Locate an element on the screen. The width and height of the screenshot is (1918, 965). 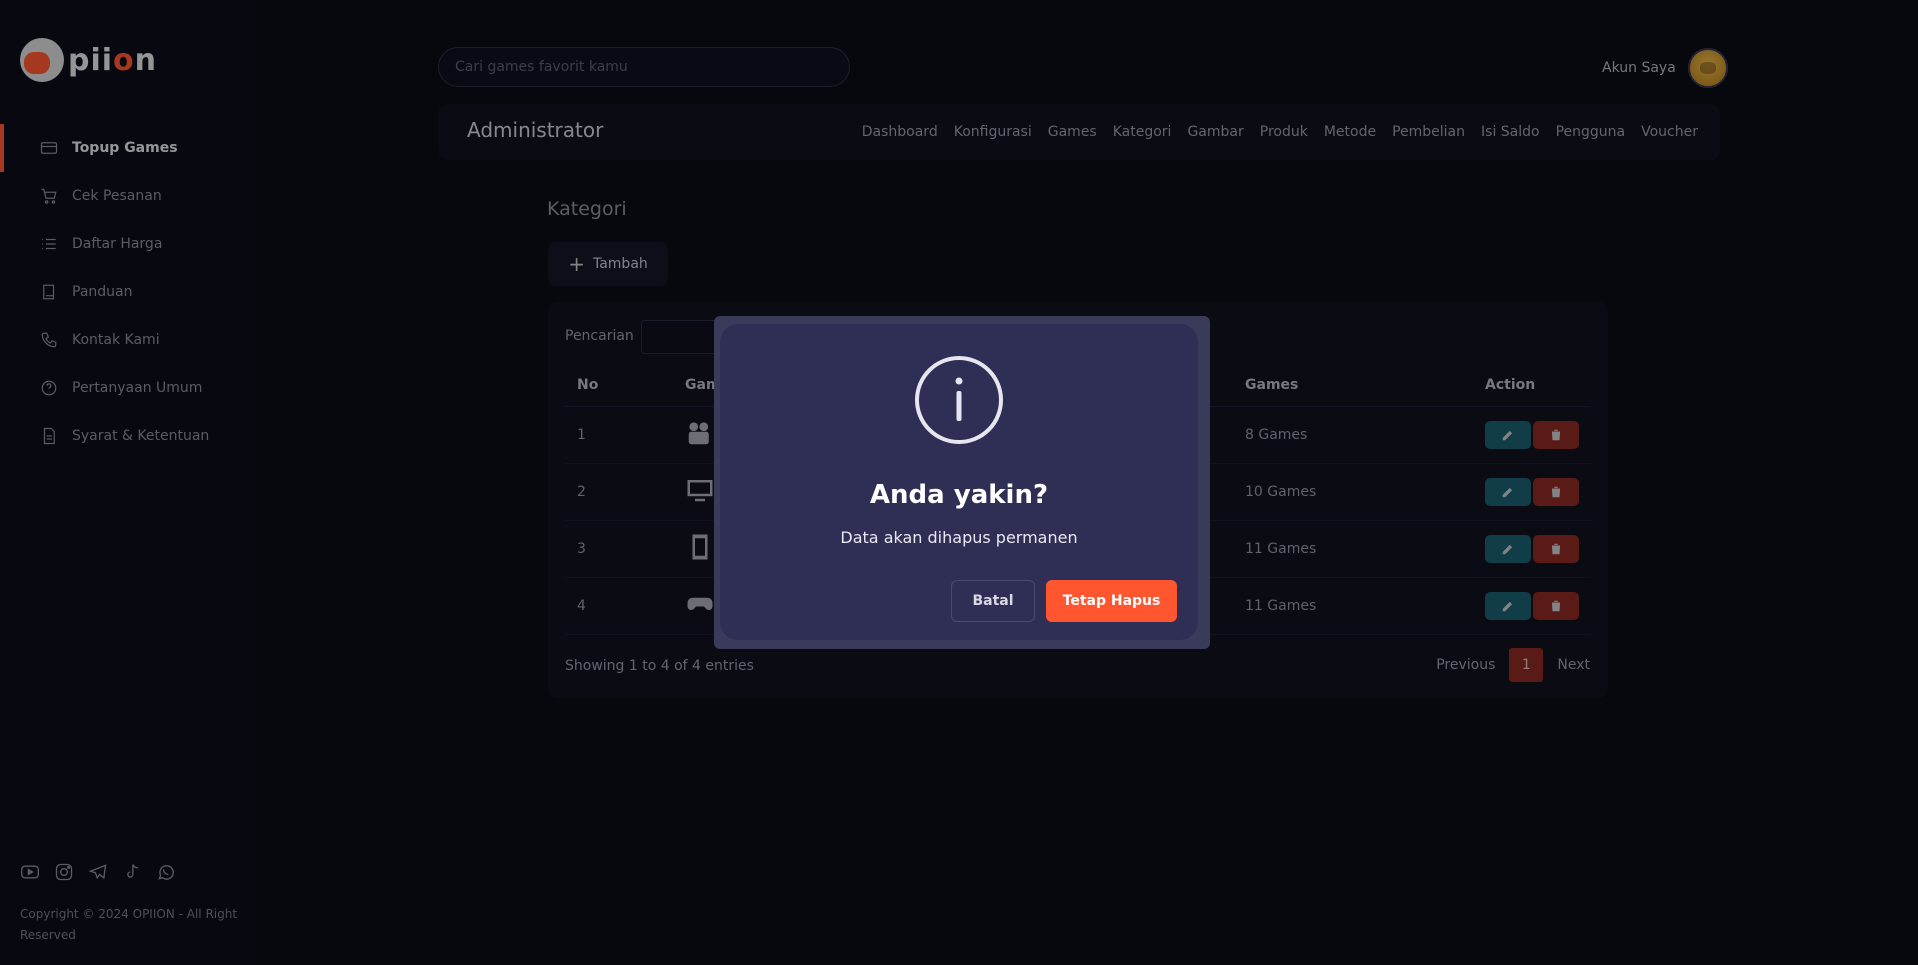
cancel-button: Batal is located at coordinates (993, 601).